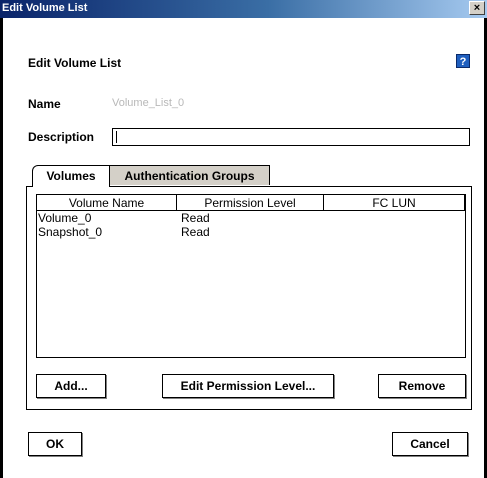 This screenshot has width=487, height=478. What do you see at coordinates (65, 218) in the screenshot?
I see `volume-name-cell: Volume_0` at bounding box center [65, 218].